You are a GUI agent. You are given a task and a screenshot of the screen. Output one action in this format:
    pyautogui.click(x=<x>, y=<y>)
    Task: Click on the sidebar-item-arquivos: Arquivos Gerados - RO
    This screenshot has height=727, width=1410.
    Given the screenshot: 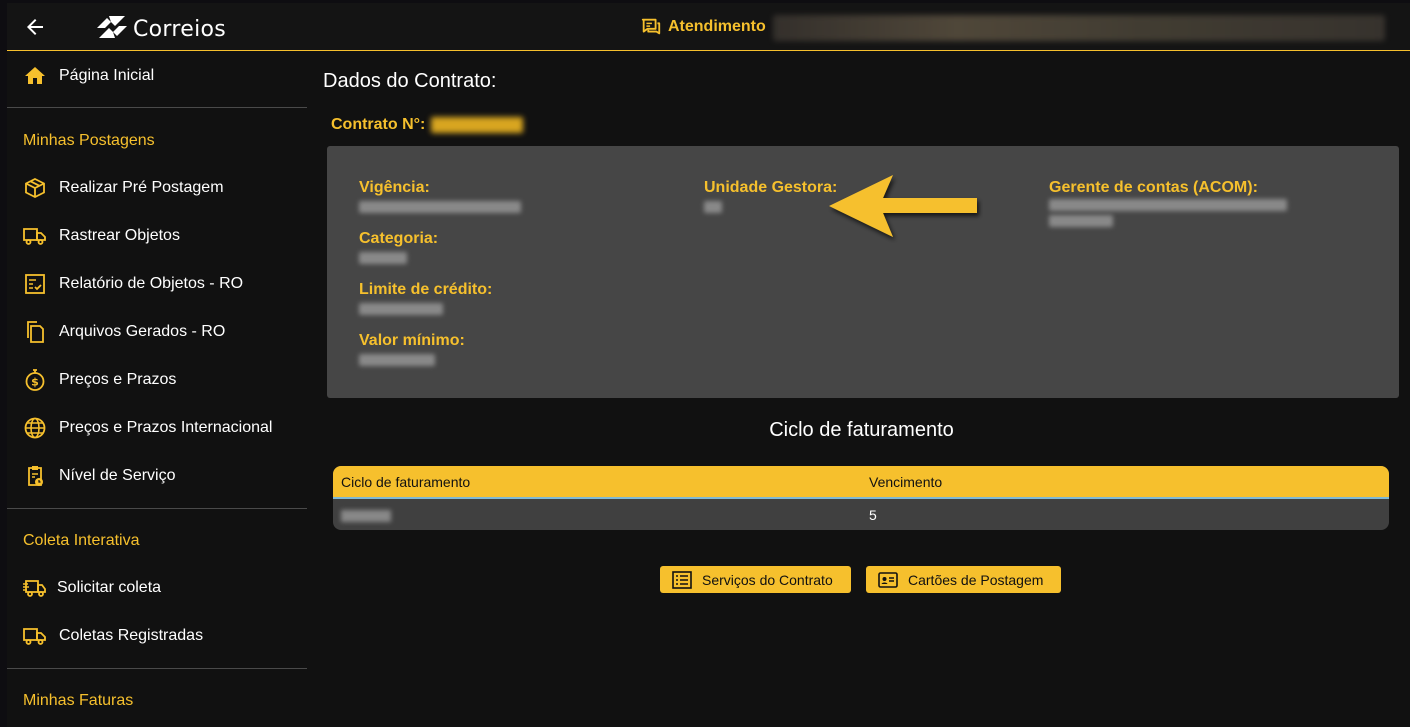 What is the action you would take?
    pyautogui.click(x=157, y=332)
    